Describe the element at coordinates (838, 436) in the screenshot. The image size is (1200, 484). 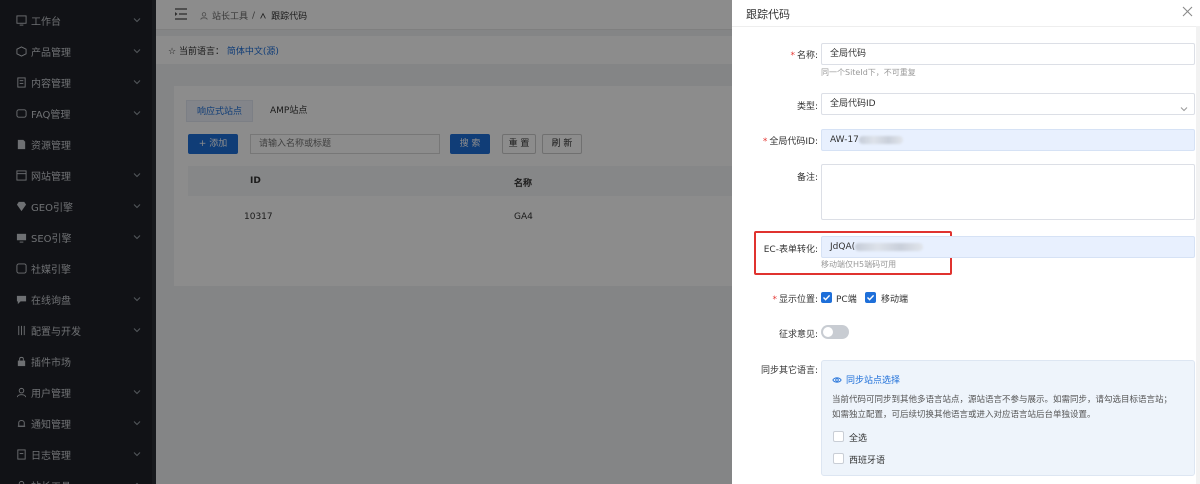
I see `checkbox-select-all` at that location.